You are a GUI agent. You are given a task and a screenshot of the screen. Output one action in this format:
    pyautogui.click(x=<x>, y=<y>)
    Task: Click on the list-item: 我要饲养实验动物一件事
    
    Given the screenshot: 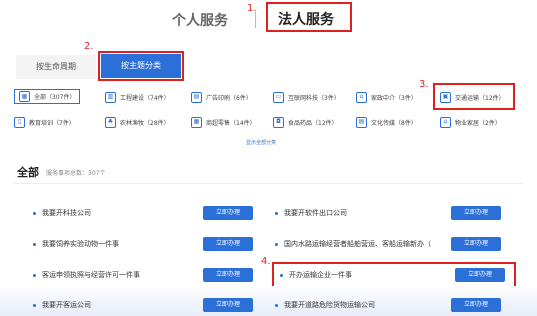 What is the action you would take?
    pyautogui.click(x=76, y=244)
    